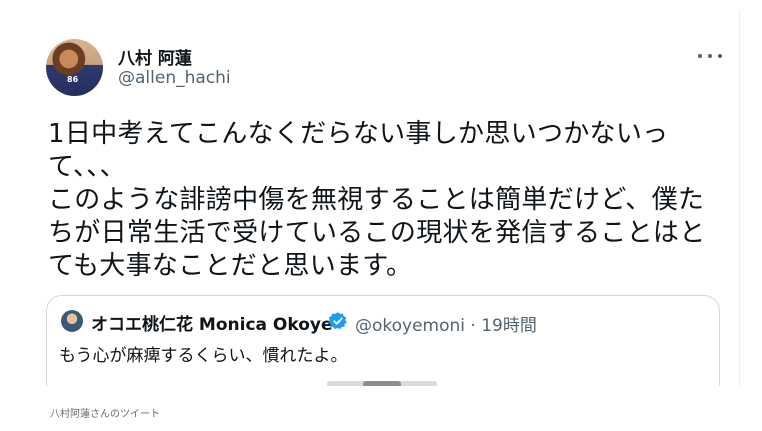 Image resolution: width=762 pixels, height=431 pixels. What do you see at coordinates (73, 79) in the screenshot?
I see `avatar-jersey-number: 86` at bounding box center [73, 79].